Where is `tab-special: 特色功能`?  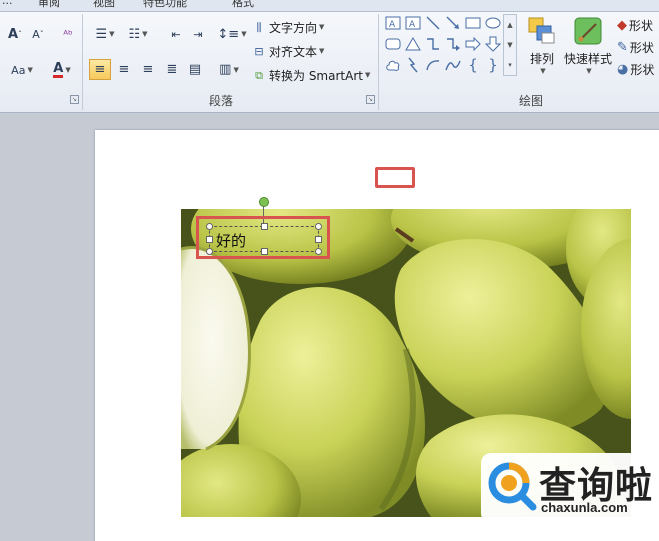
tab-special: 特色功能 is located at coordinates (165, 5).